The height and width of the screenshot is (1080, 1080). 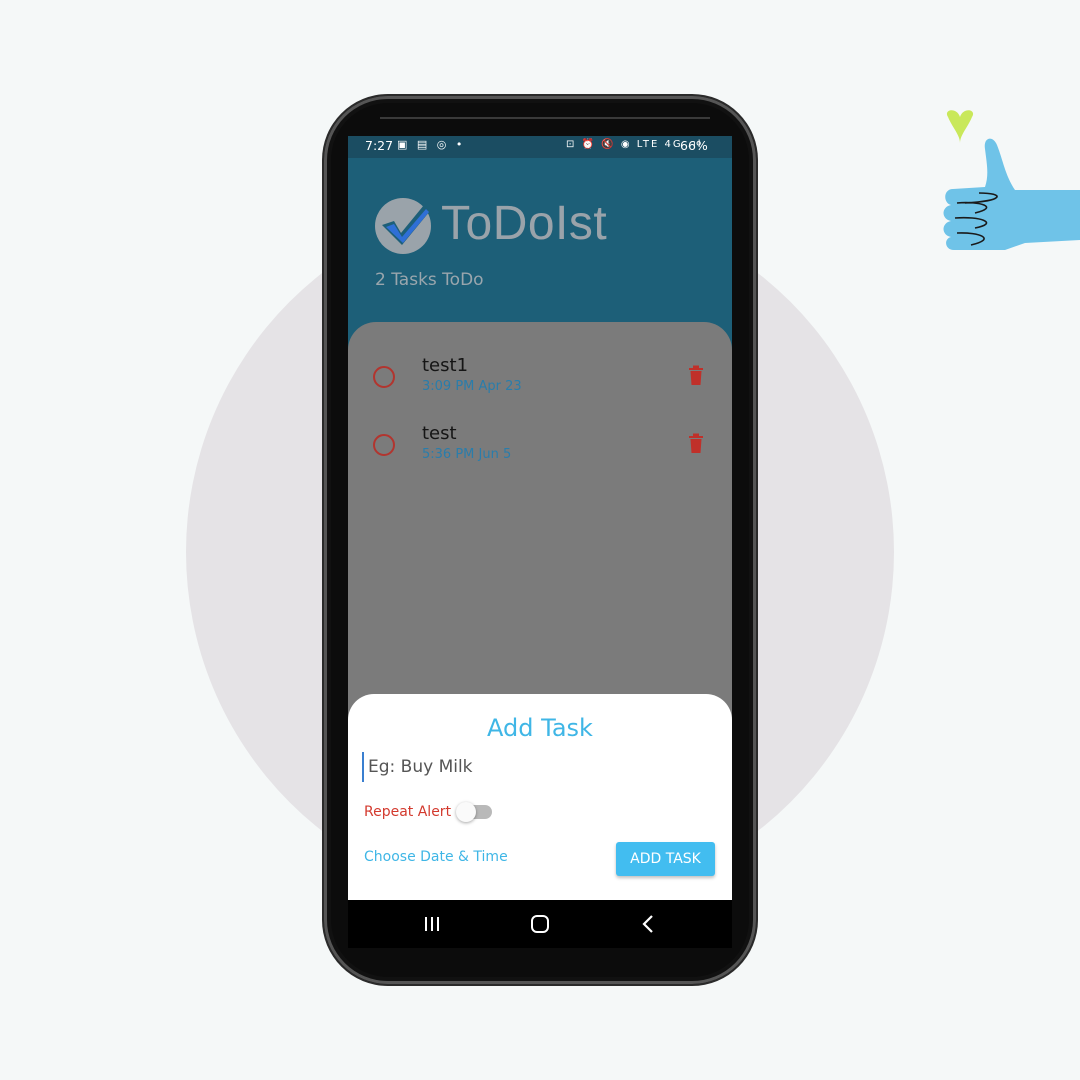 What do you see at coordinates (467, 454) in the screenshot?
I see `task-time: 5:36 PM Jun 5` at bounding box center [467, 454].